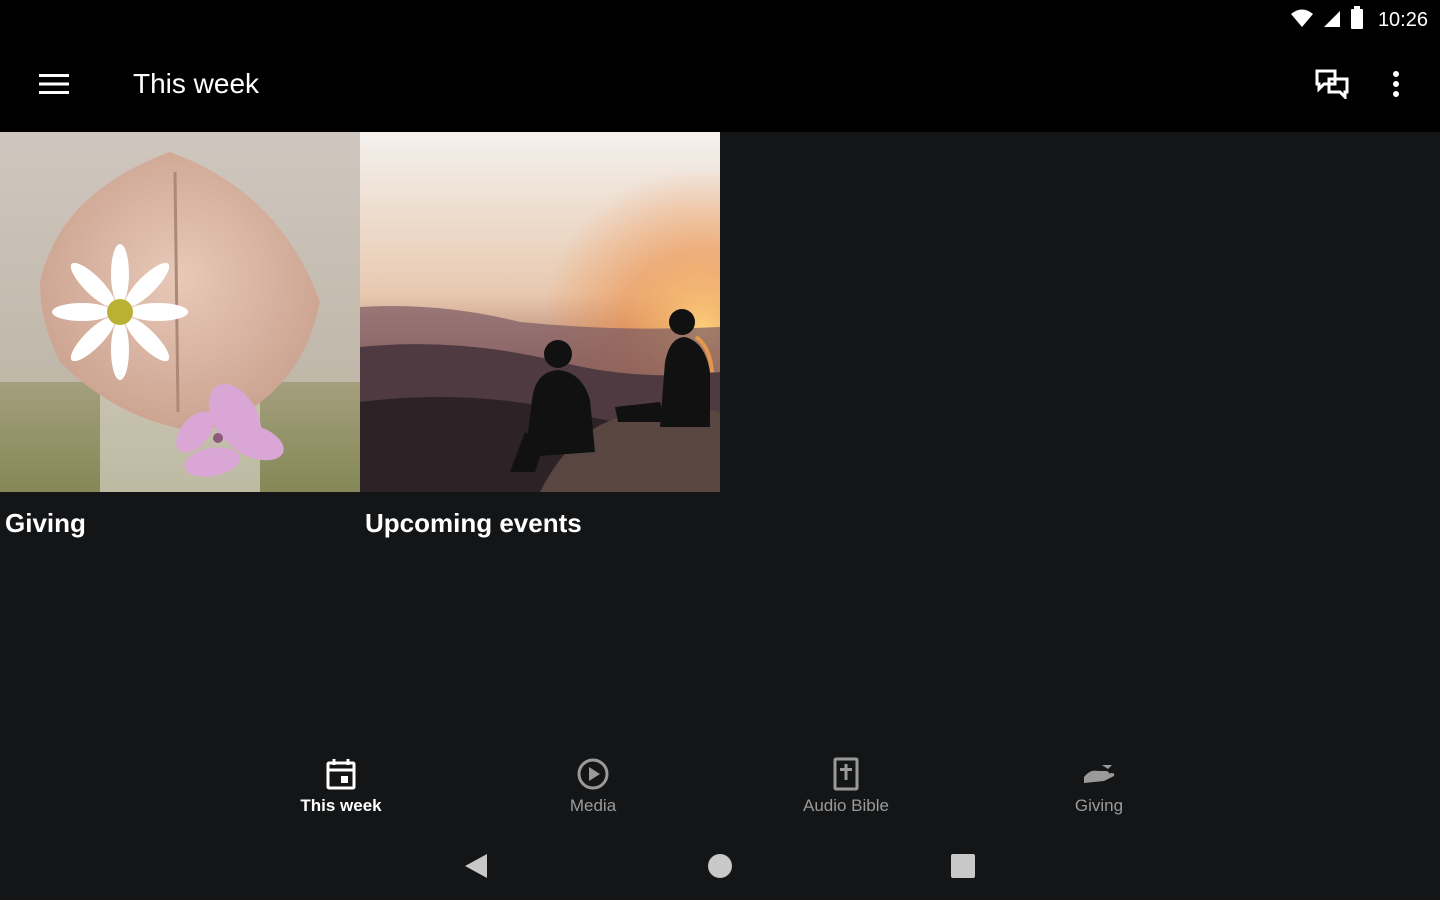  I want to click on play-circle-icon, so click(593, 774).